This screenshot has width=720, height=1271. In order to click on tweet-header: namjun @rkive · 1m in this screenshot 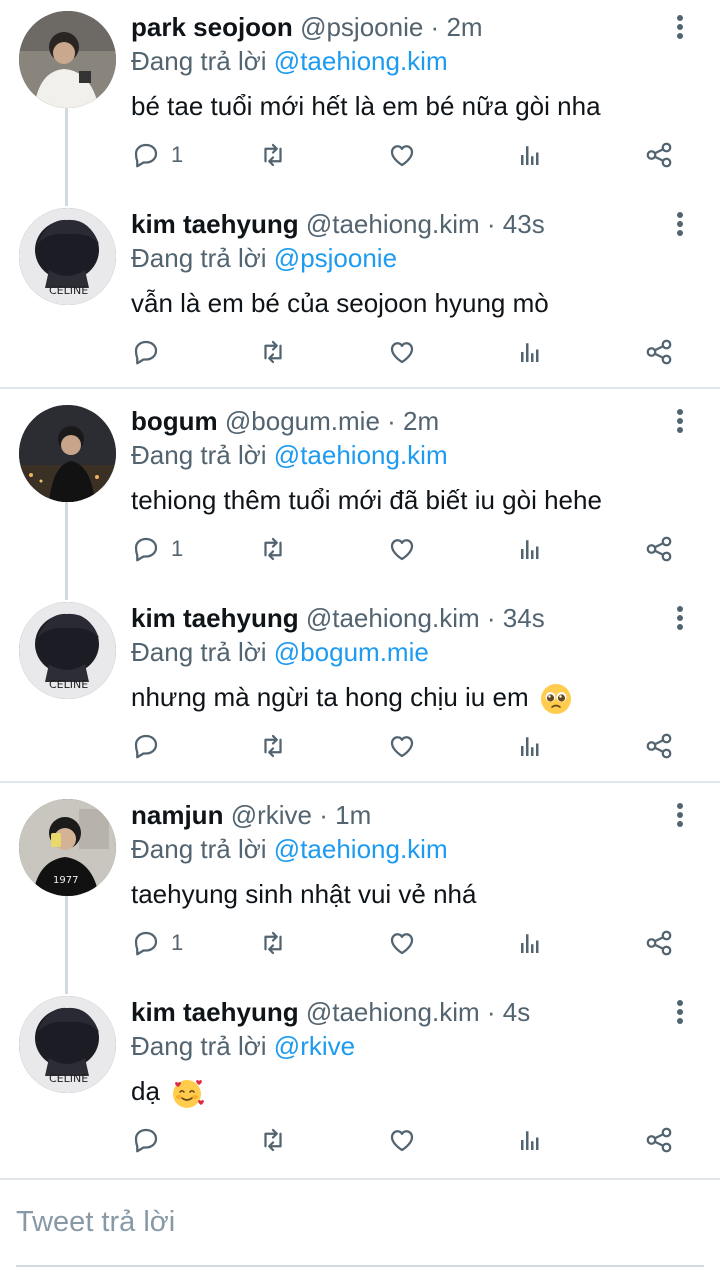, I will do `click(251, 815)`.